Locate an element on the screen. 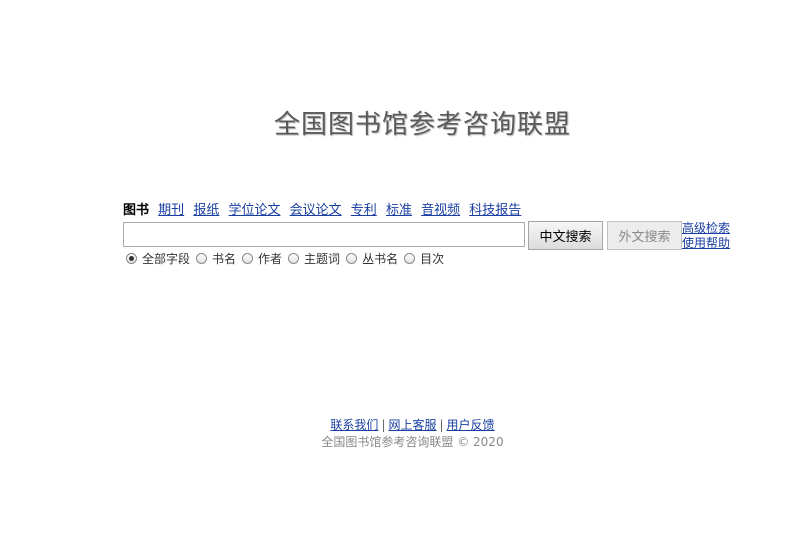 This screenshot has width=797, height=536. search-input is located at coordinates (324, 234).